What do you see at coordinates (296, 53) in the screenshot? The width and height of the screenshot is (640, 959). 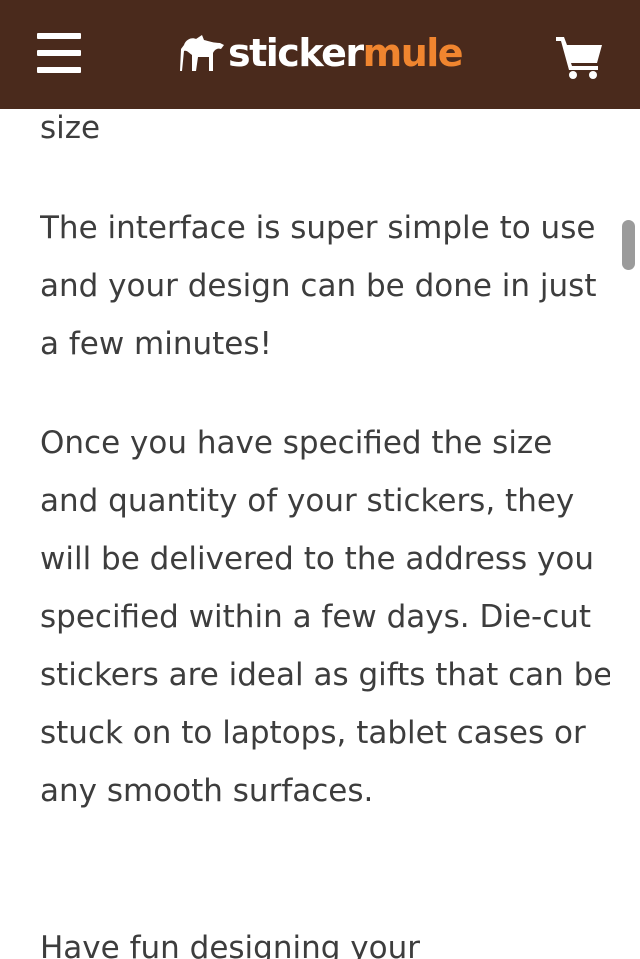 I see `logo-text-sticker: sticker` at bounding box center [296, 53].